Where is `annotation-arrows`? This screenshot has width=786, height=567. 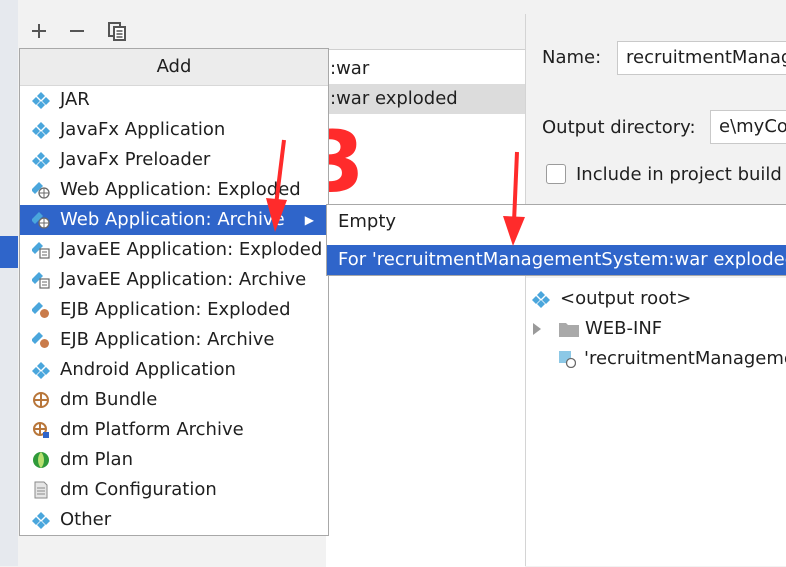
annotation-arrows is located at coordinates (395, 192).